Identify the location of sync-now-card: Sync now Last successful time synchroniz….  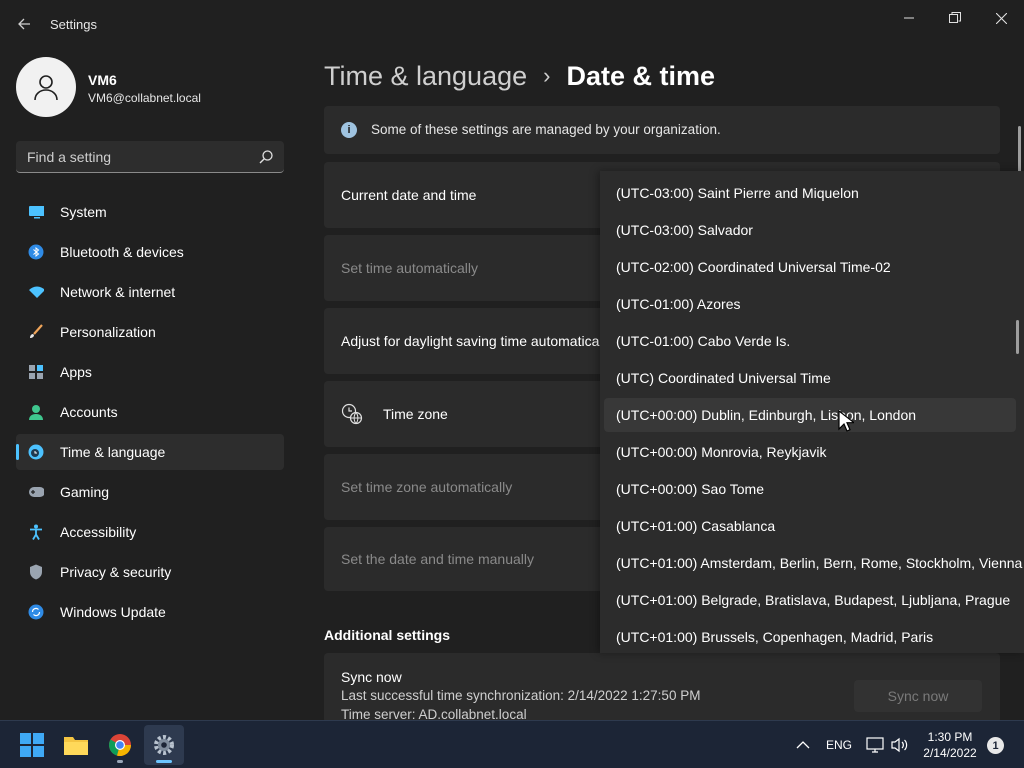
(662, 688).